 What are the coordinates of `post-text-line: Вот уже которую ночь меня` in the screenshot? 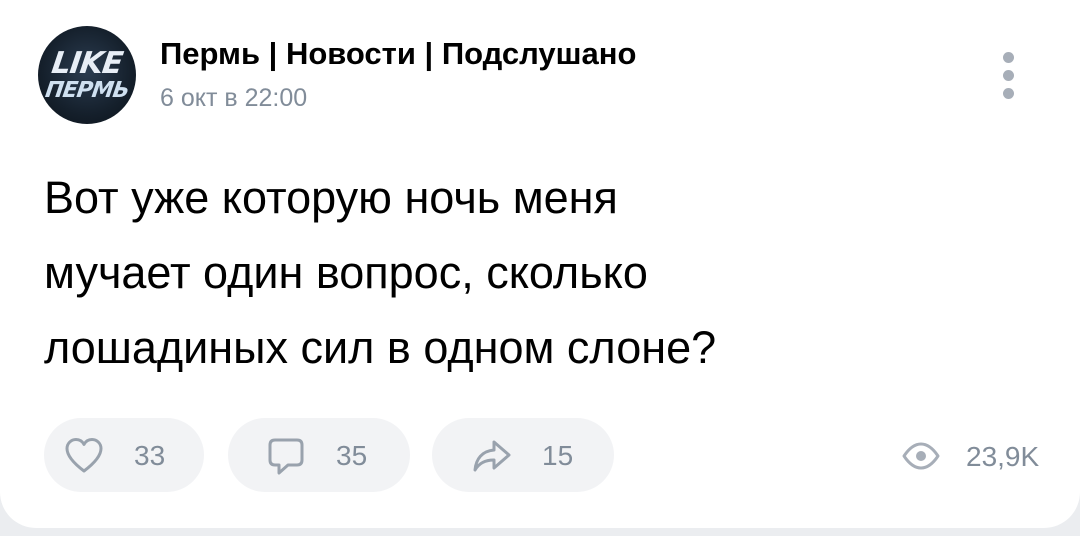 It's located at (331, 197).